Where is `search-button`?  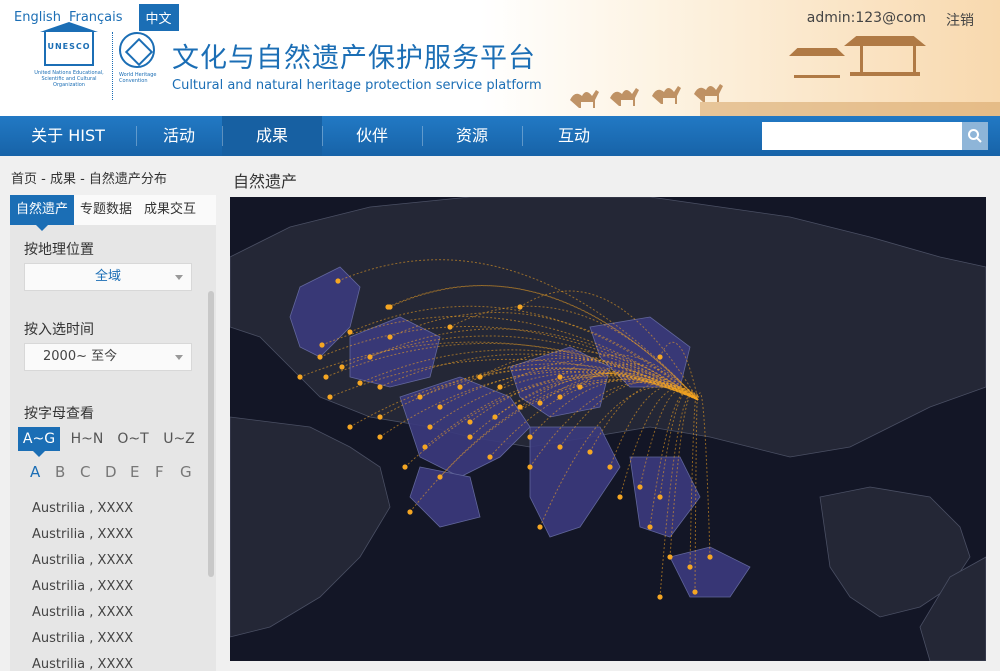 search-button is located at coordinates (975, 136).